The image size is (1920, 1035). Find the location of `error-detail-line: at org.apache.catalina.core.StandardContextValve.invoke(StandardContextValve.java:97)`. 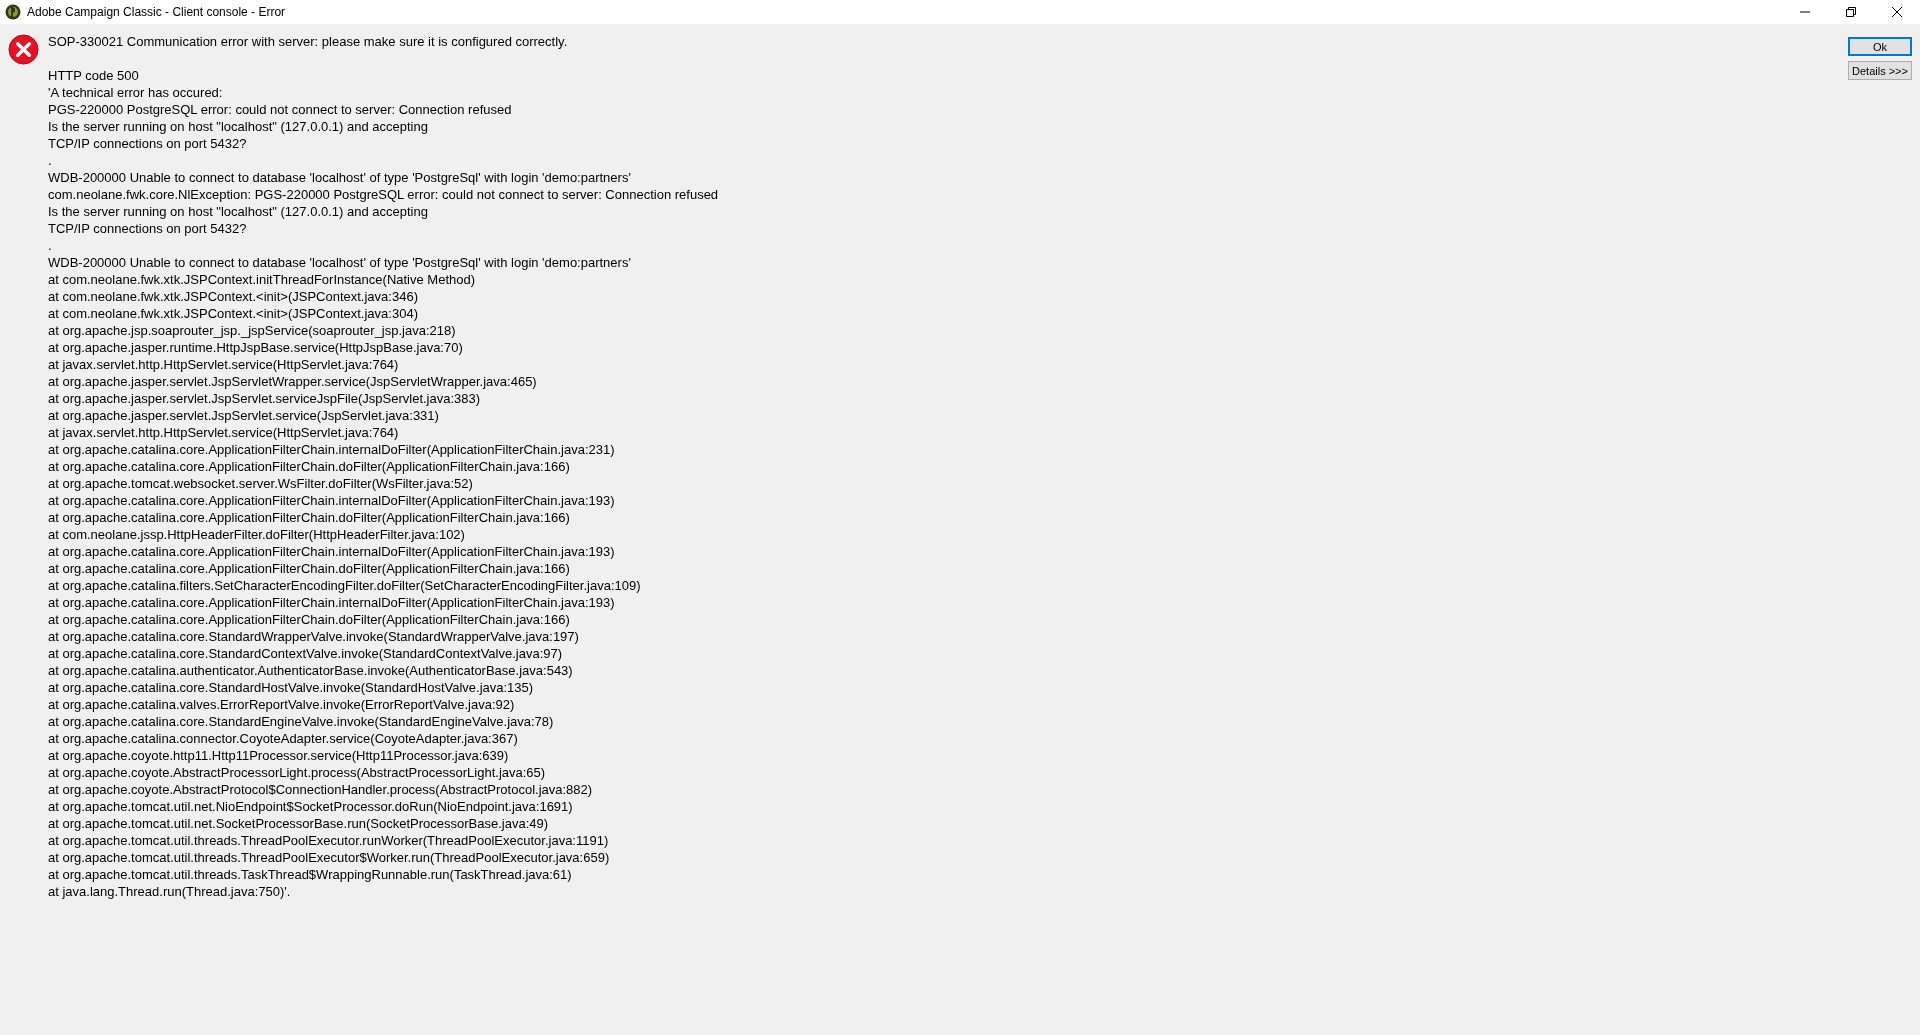

error-detail-line: at org.apache.catalina.core.StandardContextValve.invoke(StandardContextValve.java:97) is located at coordinates (305, 653).